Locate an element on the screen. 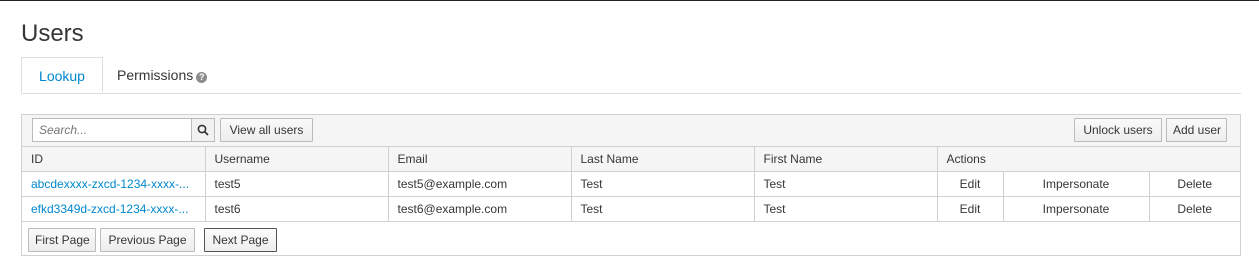  search-button is located at coordinates (203, 130).